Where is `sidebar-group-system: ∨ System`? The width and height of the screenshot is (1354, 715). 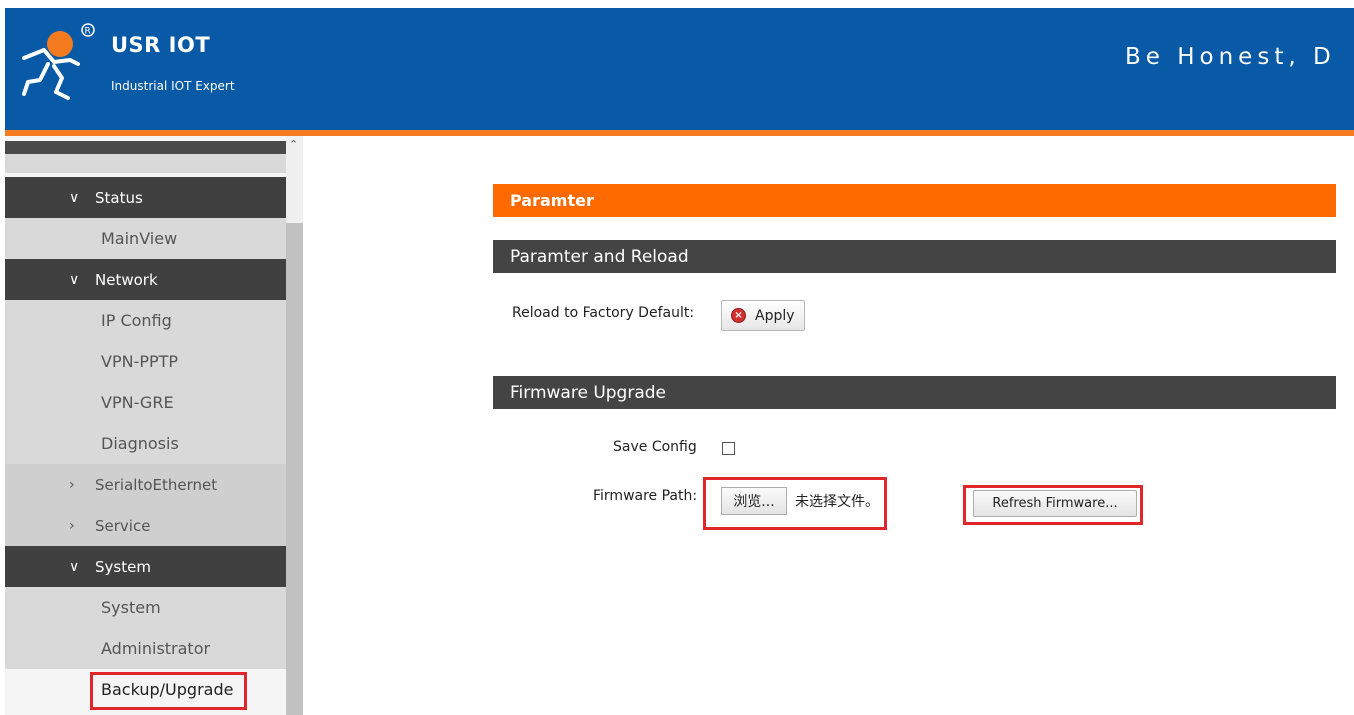
sidebar-group-system: ∨ System is located at coordinates (145, 566).